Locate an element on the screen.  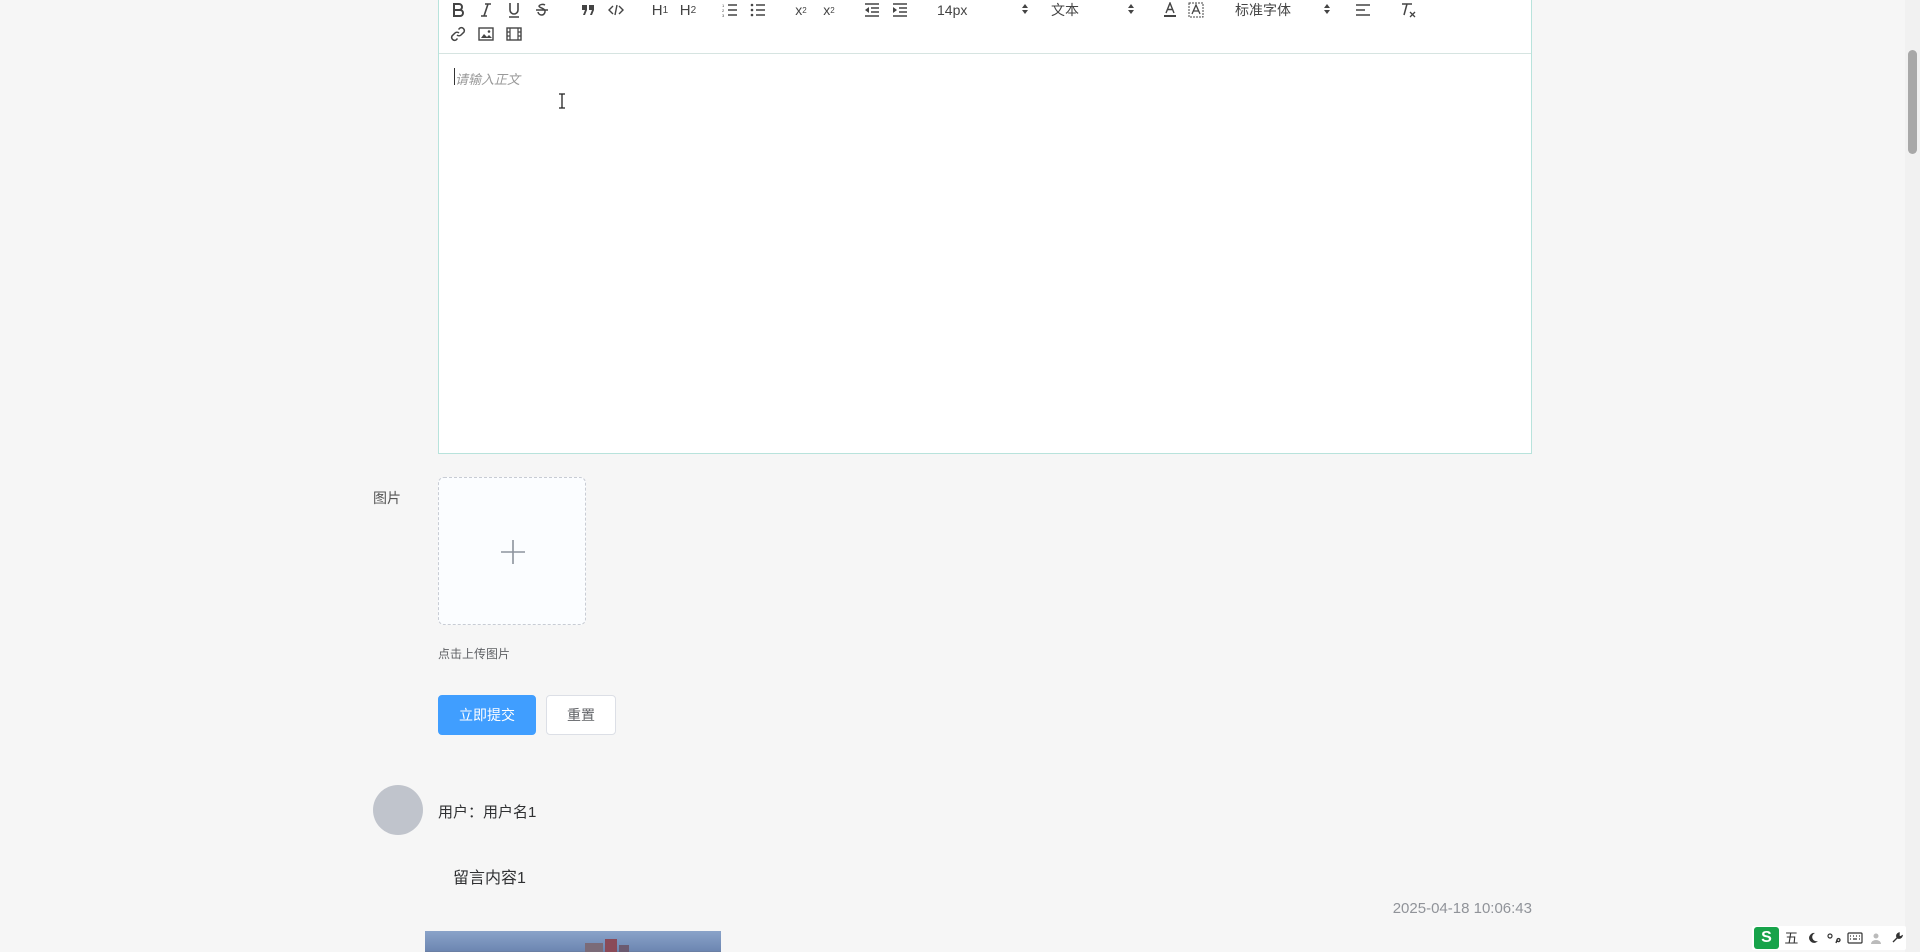
ibeam-cursor-icon is located at coordinates (562, 101).